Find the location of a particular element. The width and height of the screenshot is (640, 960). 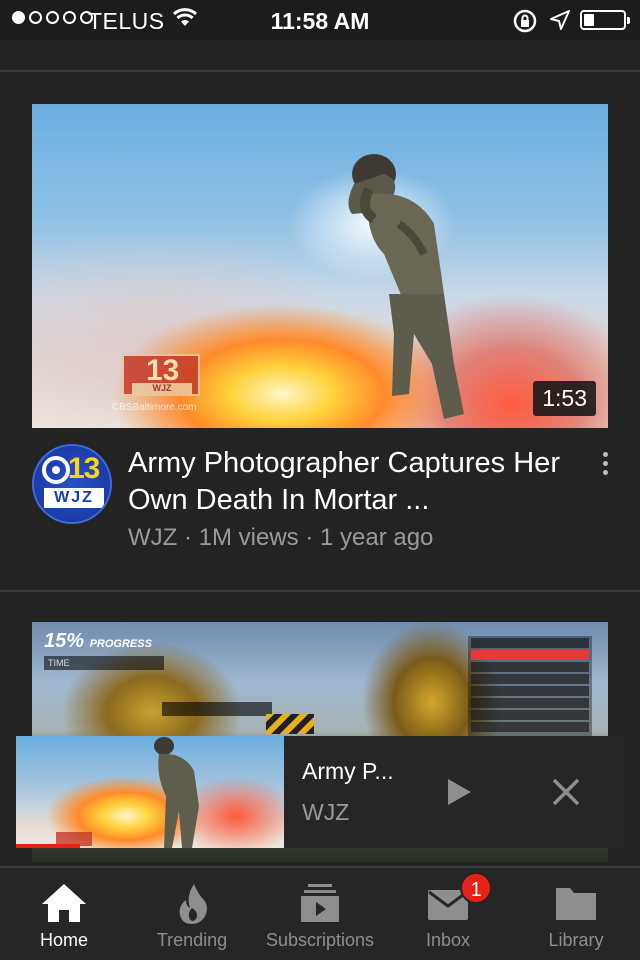

hud-time: TIME is located at coordinates (104, 663).